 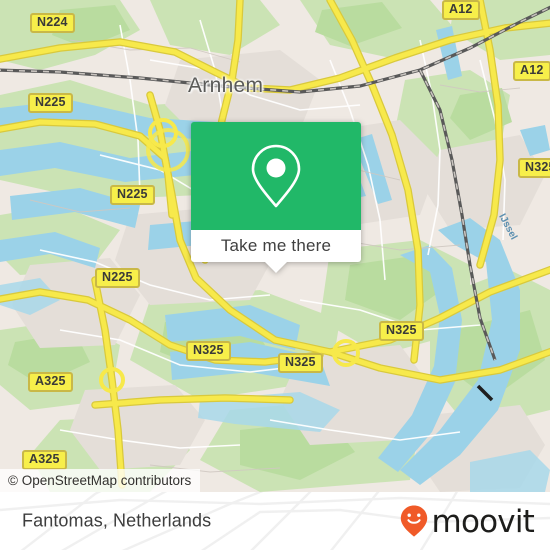 I want to click on moovit-brand: moovit, so click(x=467, y=521).